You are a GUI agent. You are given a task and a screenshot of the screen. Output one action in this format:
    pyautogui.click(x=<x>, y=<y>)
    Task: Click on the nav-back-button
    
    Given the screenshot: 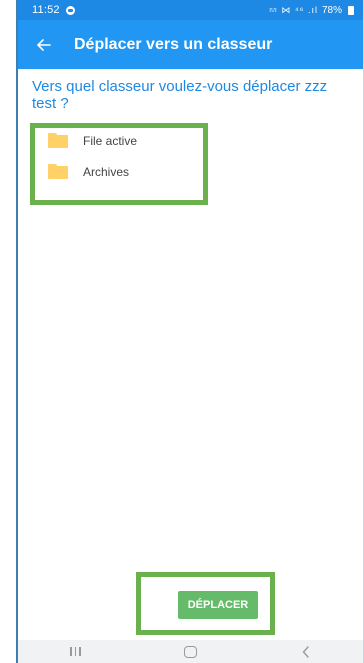 What is the action you would take?
    pyautogui.click(x=306, y=651)
    